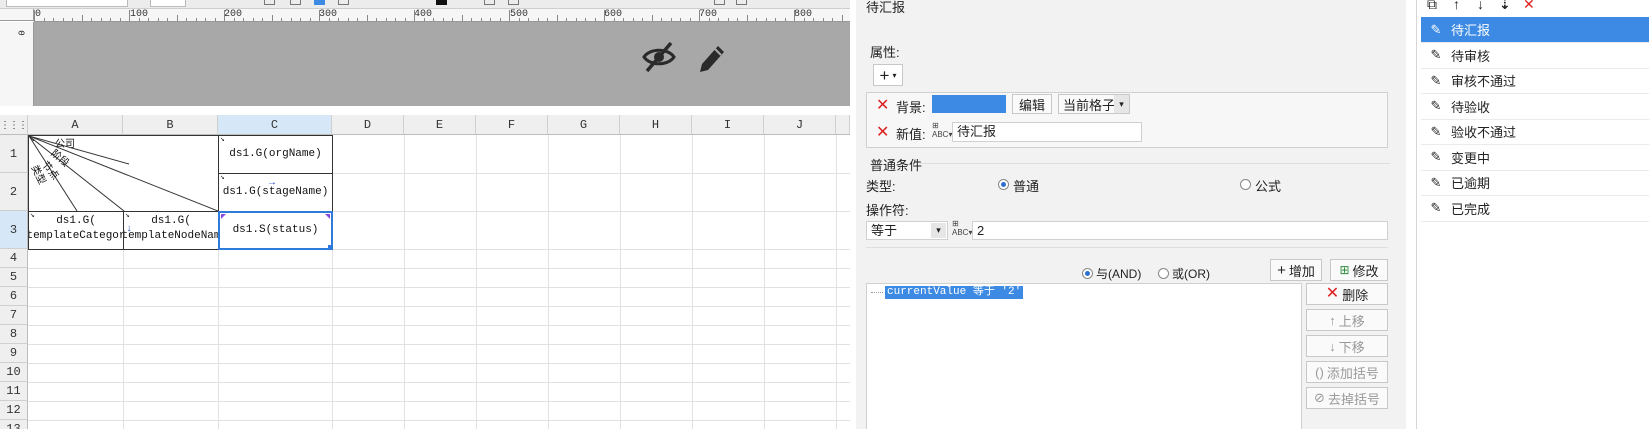 The width and height of the screenshot is (1652, 429). Describe the element at coordinates (275, 230) in the screenshot. I see `cell-c3-selected: ds1.S(status)` at that location.